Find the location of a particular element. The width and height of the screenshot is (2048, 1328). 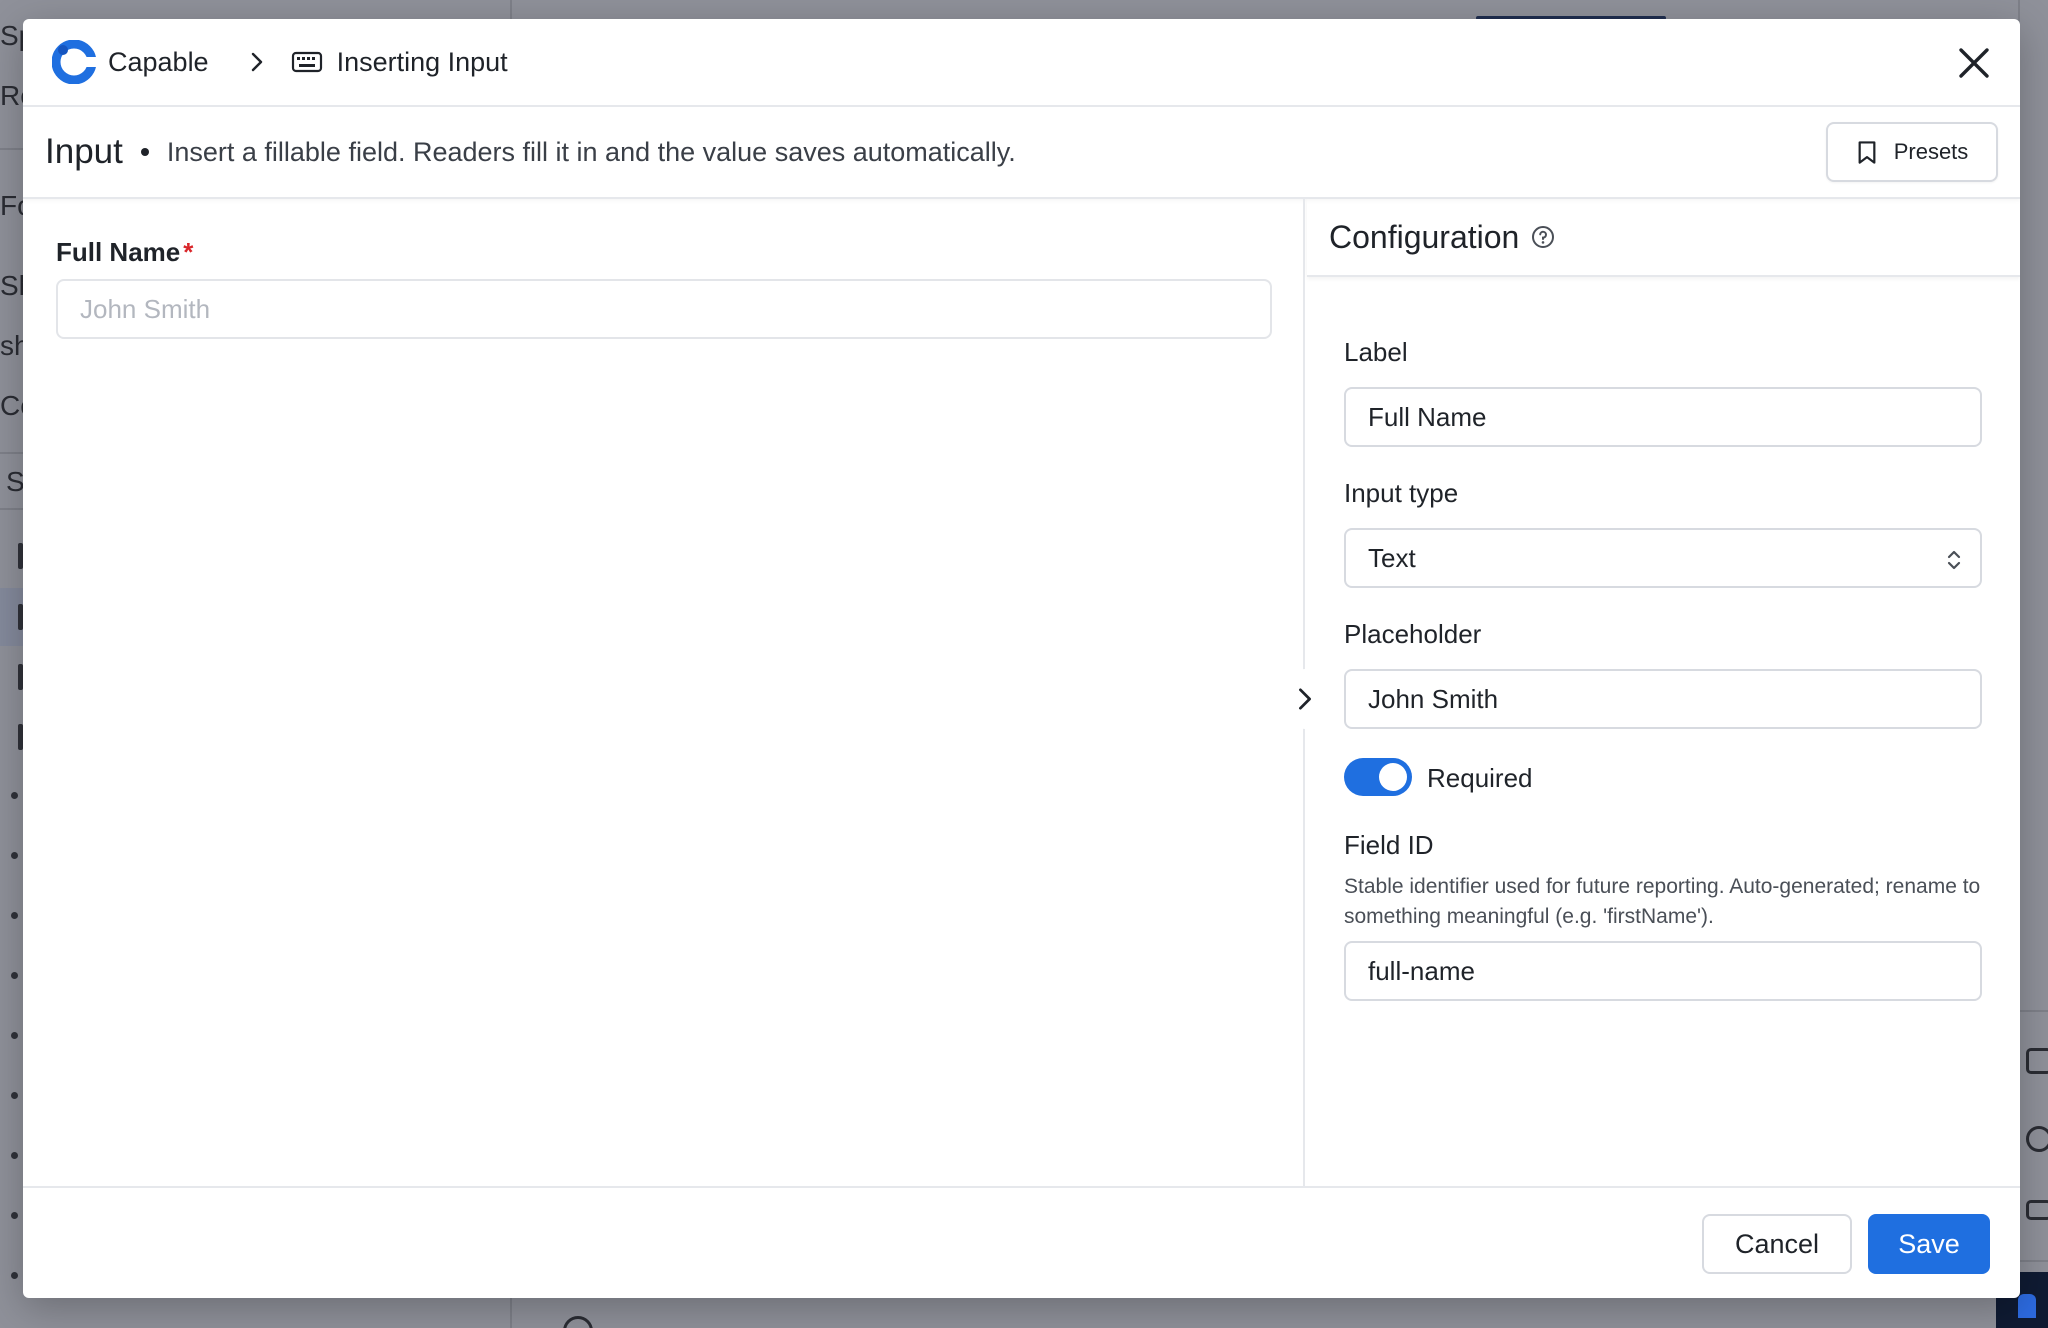

select-arrows-icon is located at coordinates (1954, 560).